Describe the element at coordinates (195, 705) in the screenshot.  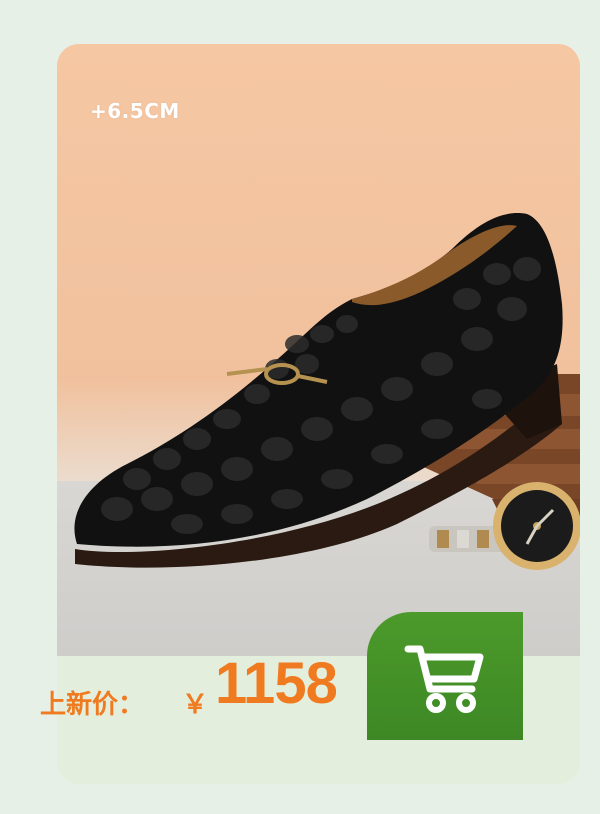
I see `currency-symbol: ￥` at that location.